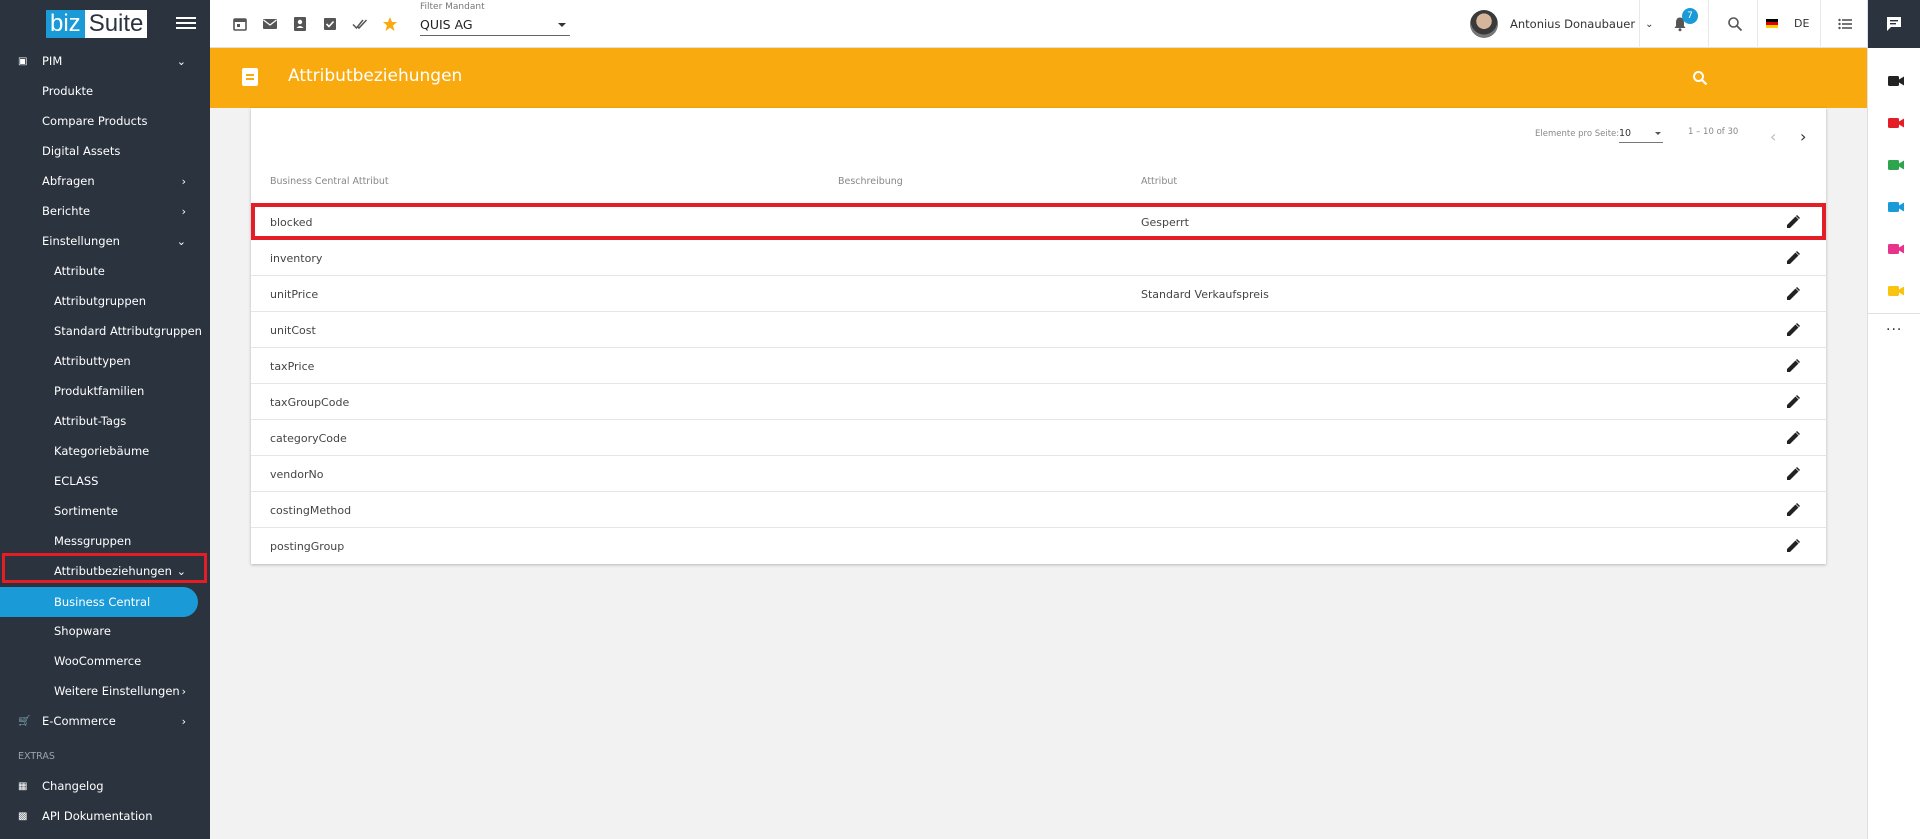 The height and width of the screenshot is (839, 1920). What do you see at coordinates (105, 91) in the screenshot?
I see `sidebar-item-produkte: Produkte` at bounding box center [105, 91].